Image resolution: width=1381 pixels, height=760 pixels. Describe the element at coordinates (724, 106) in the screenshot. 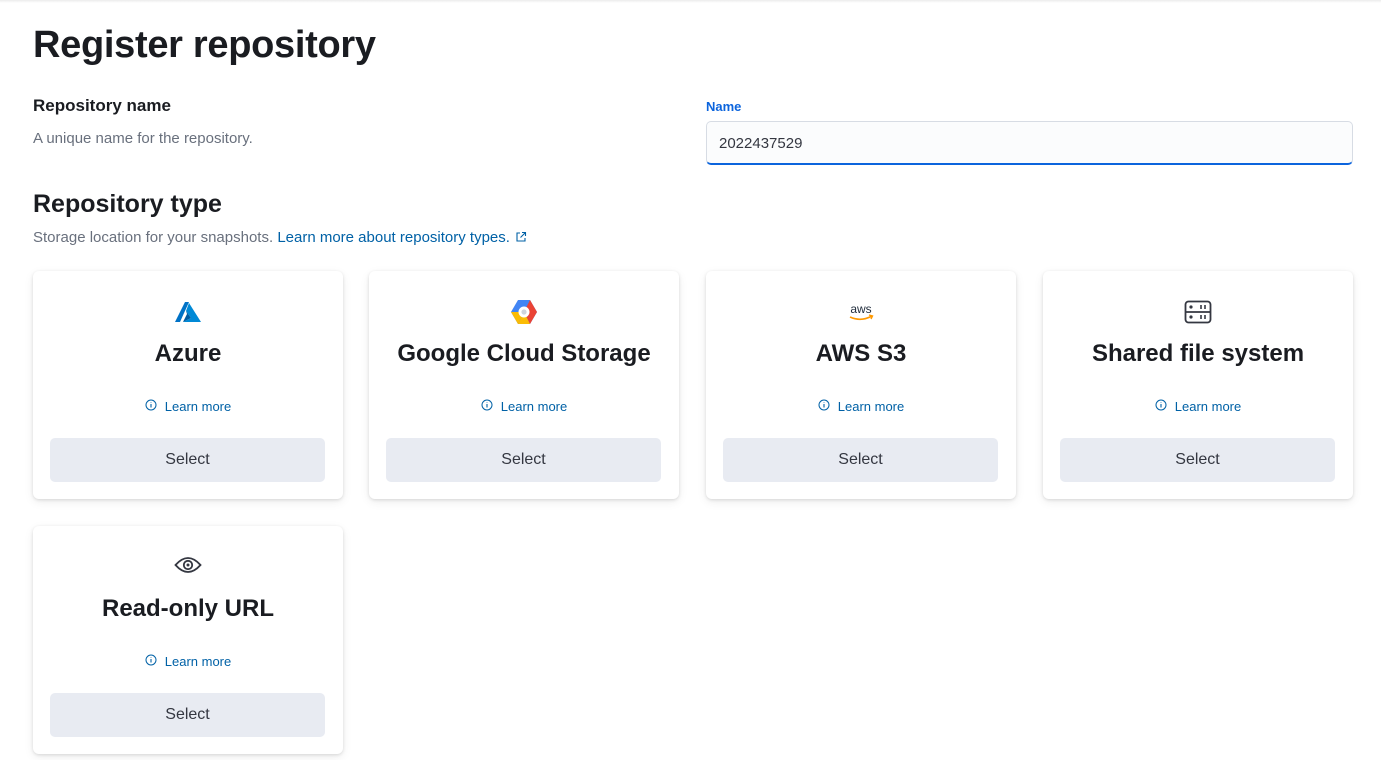

I see `name-field-label: Name` at that location.